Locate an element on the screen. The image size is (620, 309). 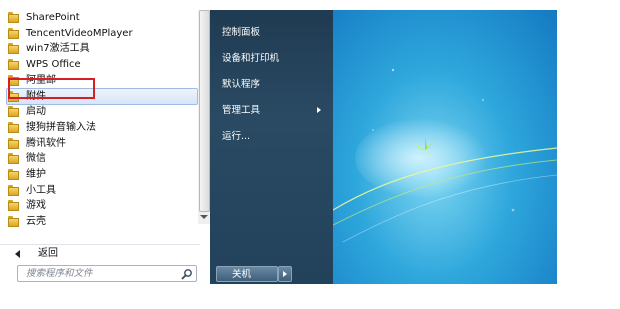
search-placeholder: 搜索程序和文件 is located at coordinates (59, 273).